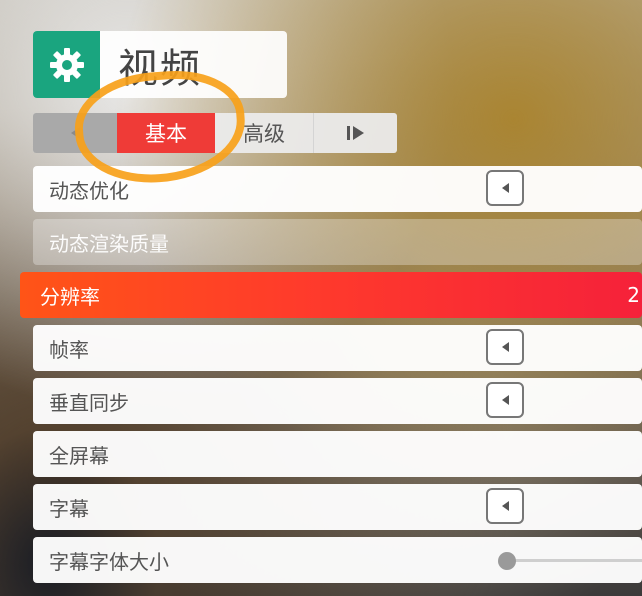  I want to click on gear-icon-container, so click(66, 64).